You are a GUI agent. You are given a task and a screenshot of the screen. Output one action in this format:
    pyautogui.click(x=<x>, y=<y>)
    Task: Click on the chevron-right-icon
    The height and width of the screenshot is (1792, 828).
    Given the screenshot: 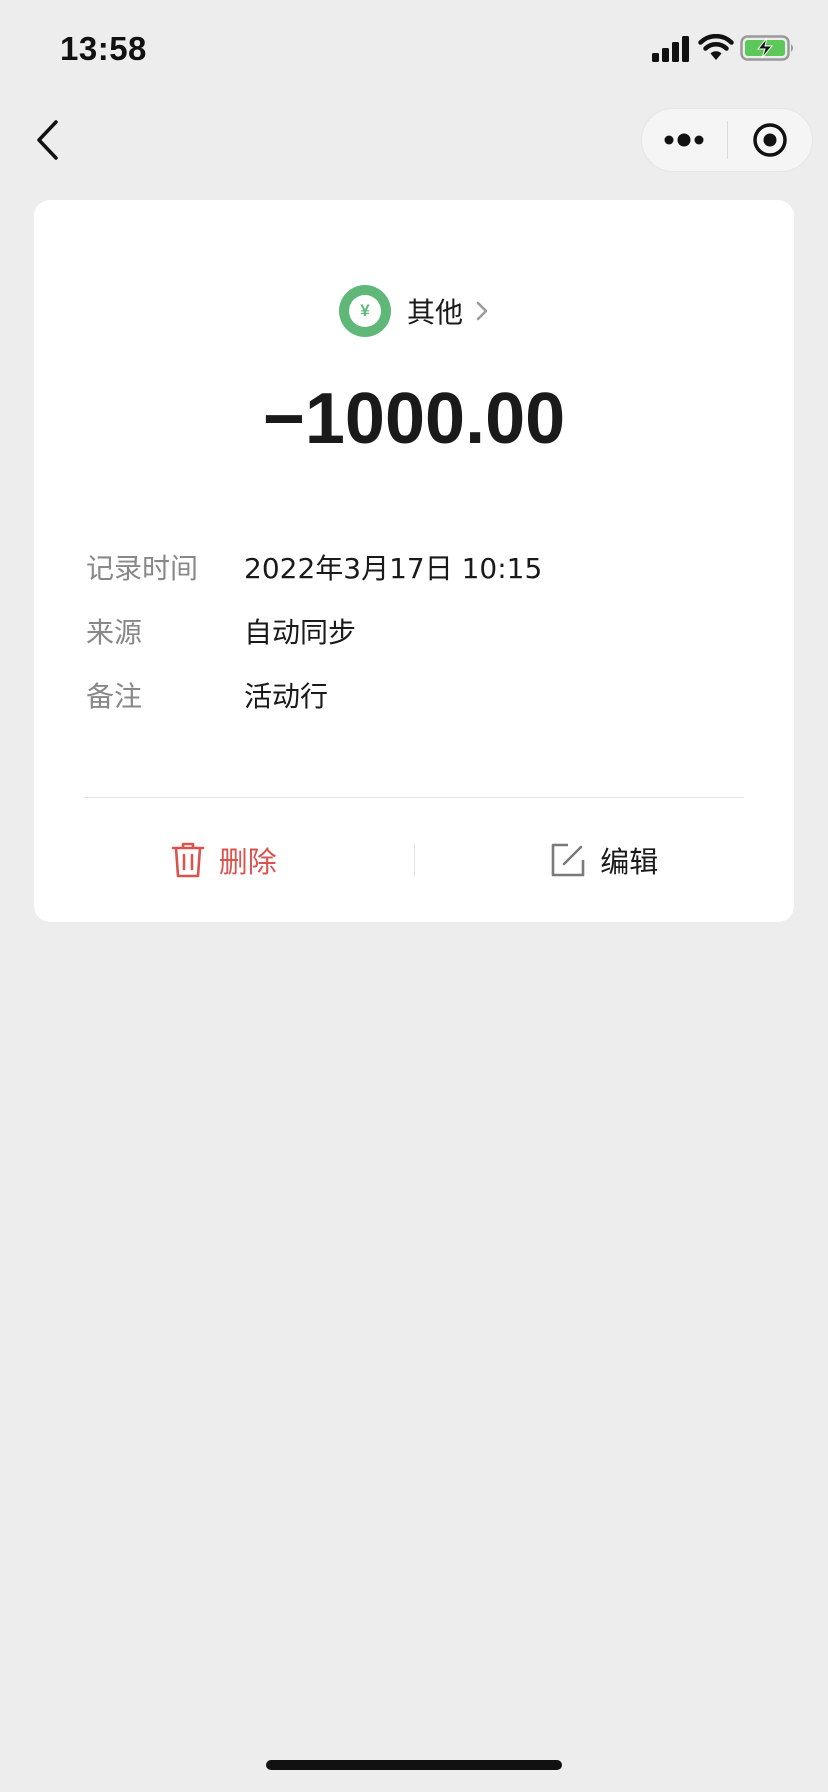 What is the action you would take?
    pyautogui.click(x=482, y=311)
    